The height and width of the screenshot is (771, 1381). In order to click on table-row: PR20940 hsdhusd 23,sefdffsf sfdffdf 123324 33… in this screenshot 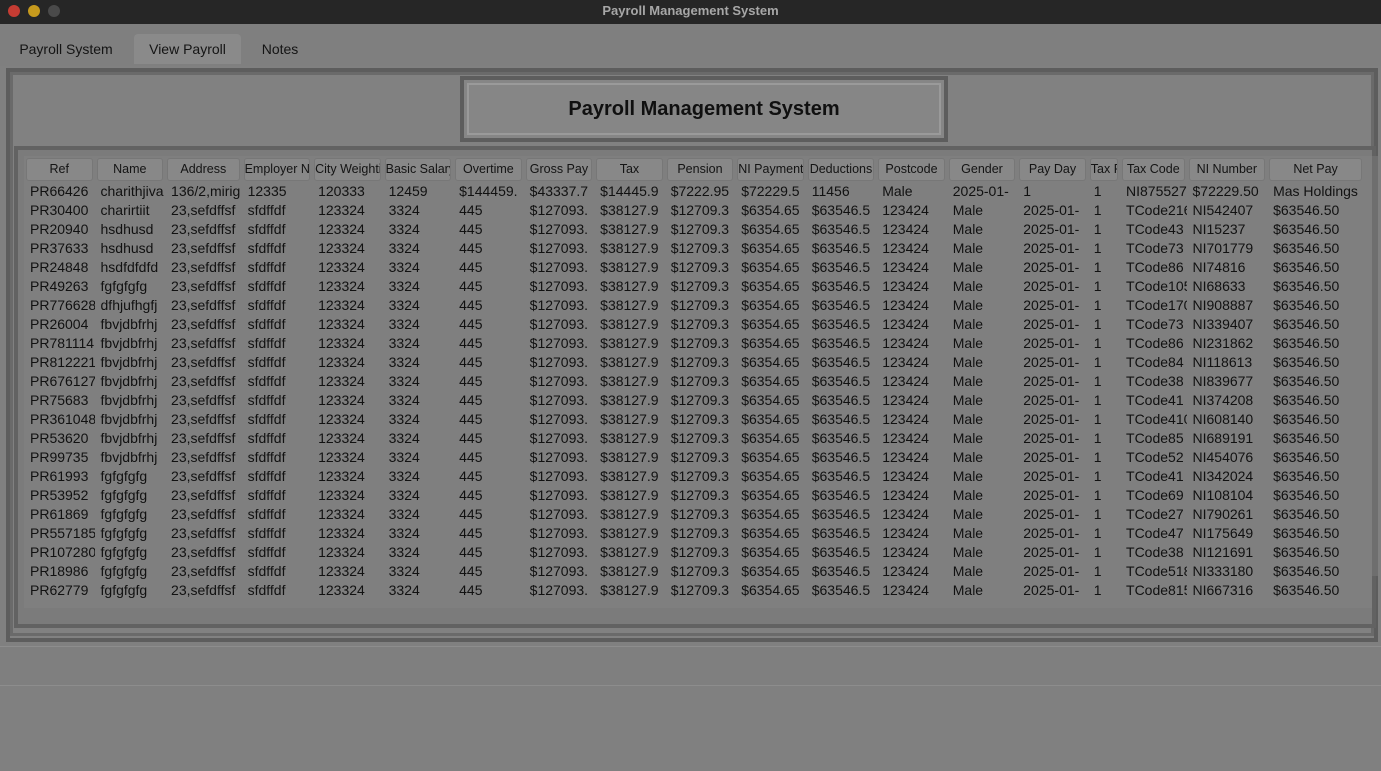, I will do `click(694, 228)`.